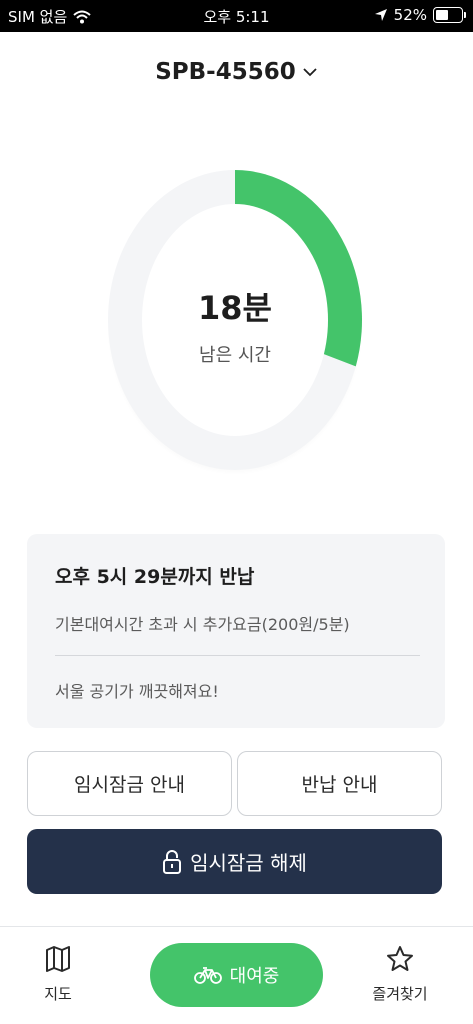  Describe the element at coordinates (235, 355) in the screenshot. I see `remaining-label: 남은 시간` at that location.